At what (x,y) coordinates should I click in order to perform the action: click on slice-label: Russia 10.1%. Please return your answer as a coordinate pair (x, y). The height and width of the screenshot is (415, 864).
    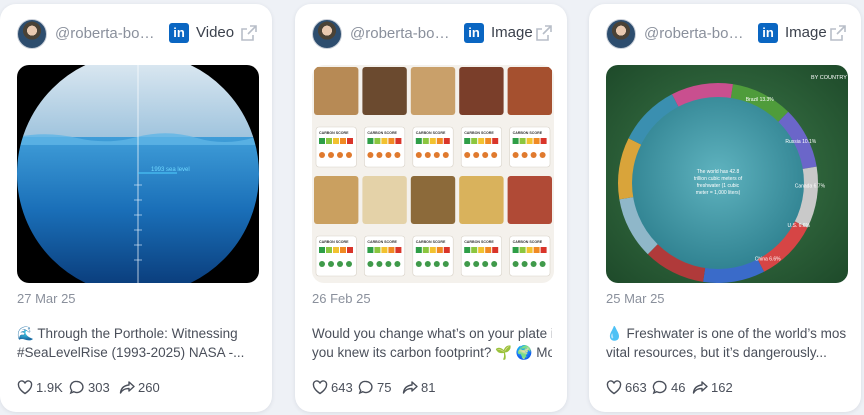
    Looking at the image, I should click on (800, 142).